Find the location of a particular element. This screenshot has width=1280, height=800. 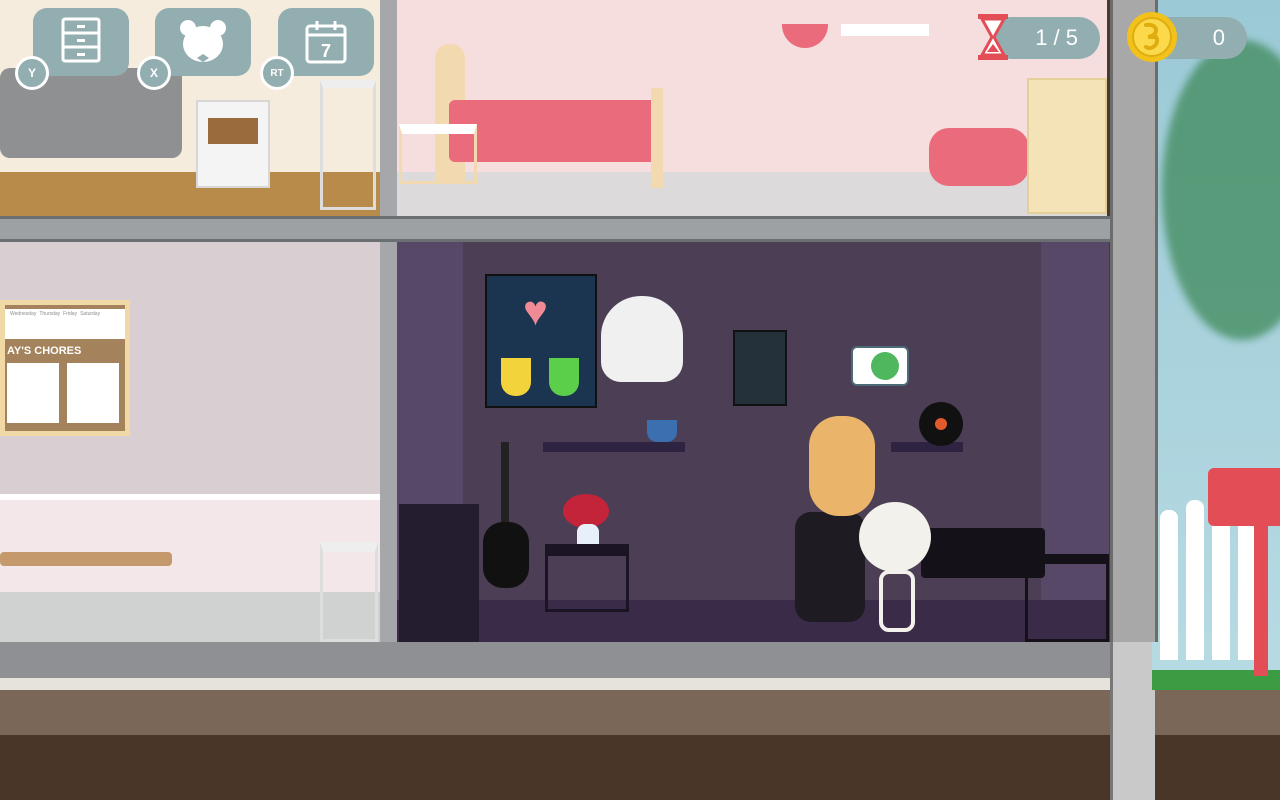

mailbox is located at coordinates (1244, 497).